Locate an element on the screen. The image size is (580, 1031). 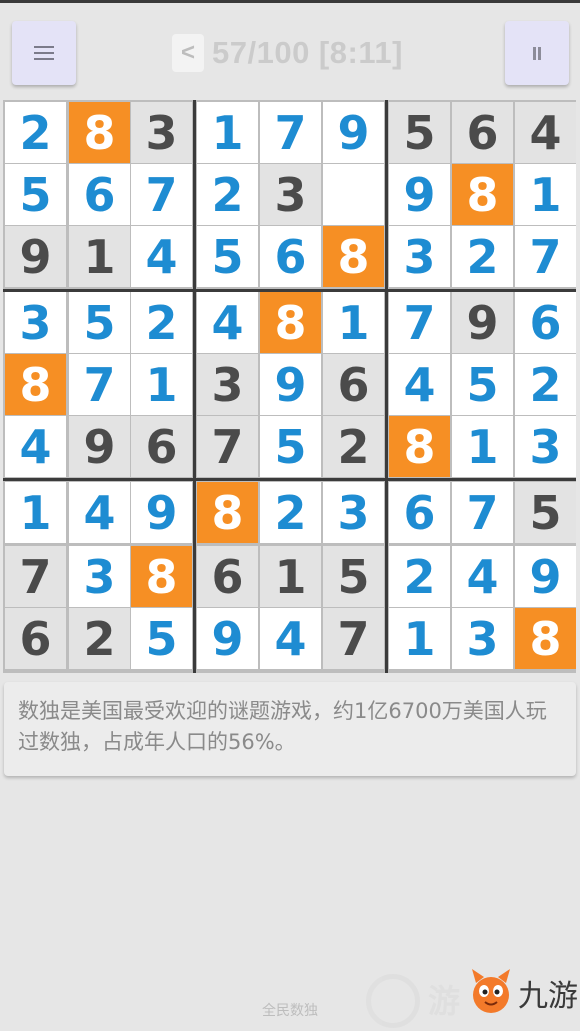
pause-button is located at coordinates (537, 53).